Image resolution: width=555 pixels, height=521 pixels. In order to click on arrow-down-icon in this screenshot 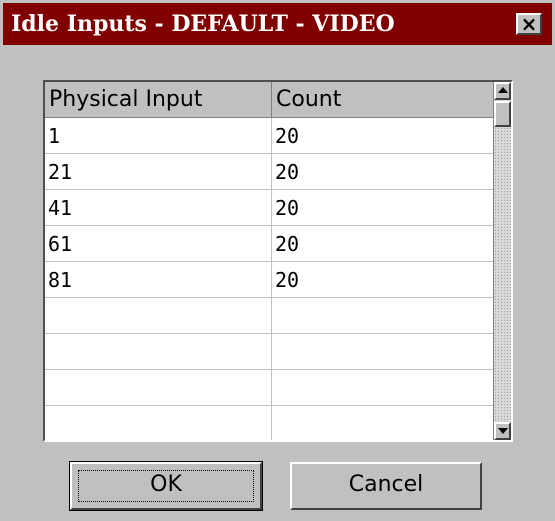, I will do `click(503, 431)`.